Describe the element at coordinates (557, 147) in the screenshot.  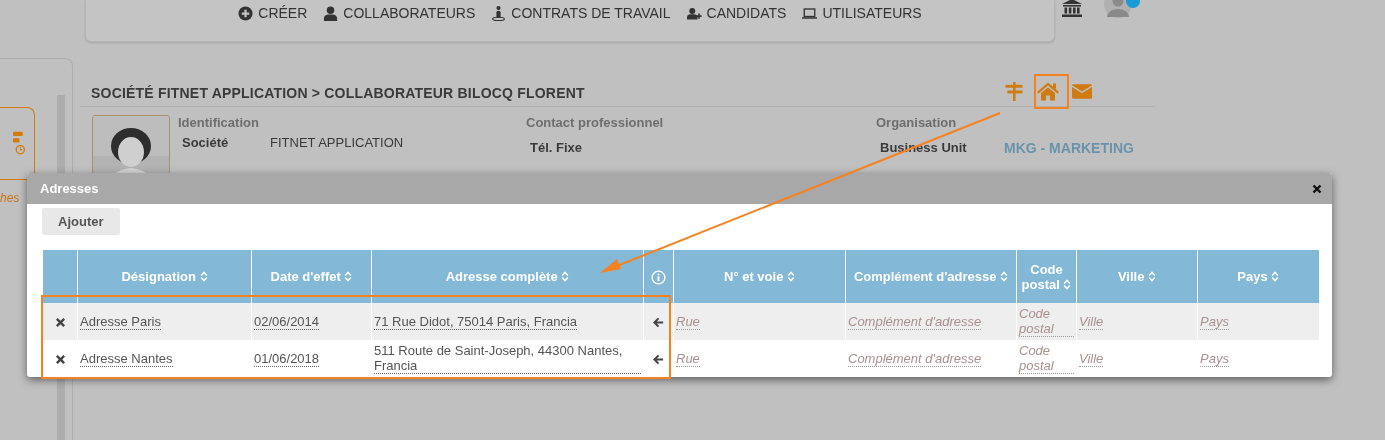
I see `field-label: Tél. Fixe` at that location.